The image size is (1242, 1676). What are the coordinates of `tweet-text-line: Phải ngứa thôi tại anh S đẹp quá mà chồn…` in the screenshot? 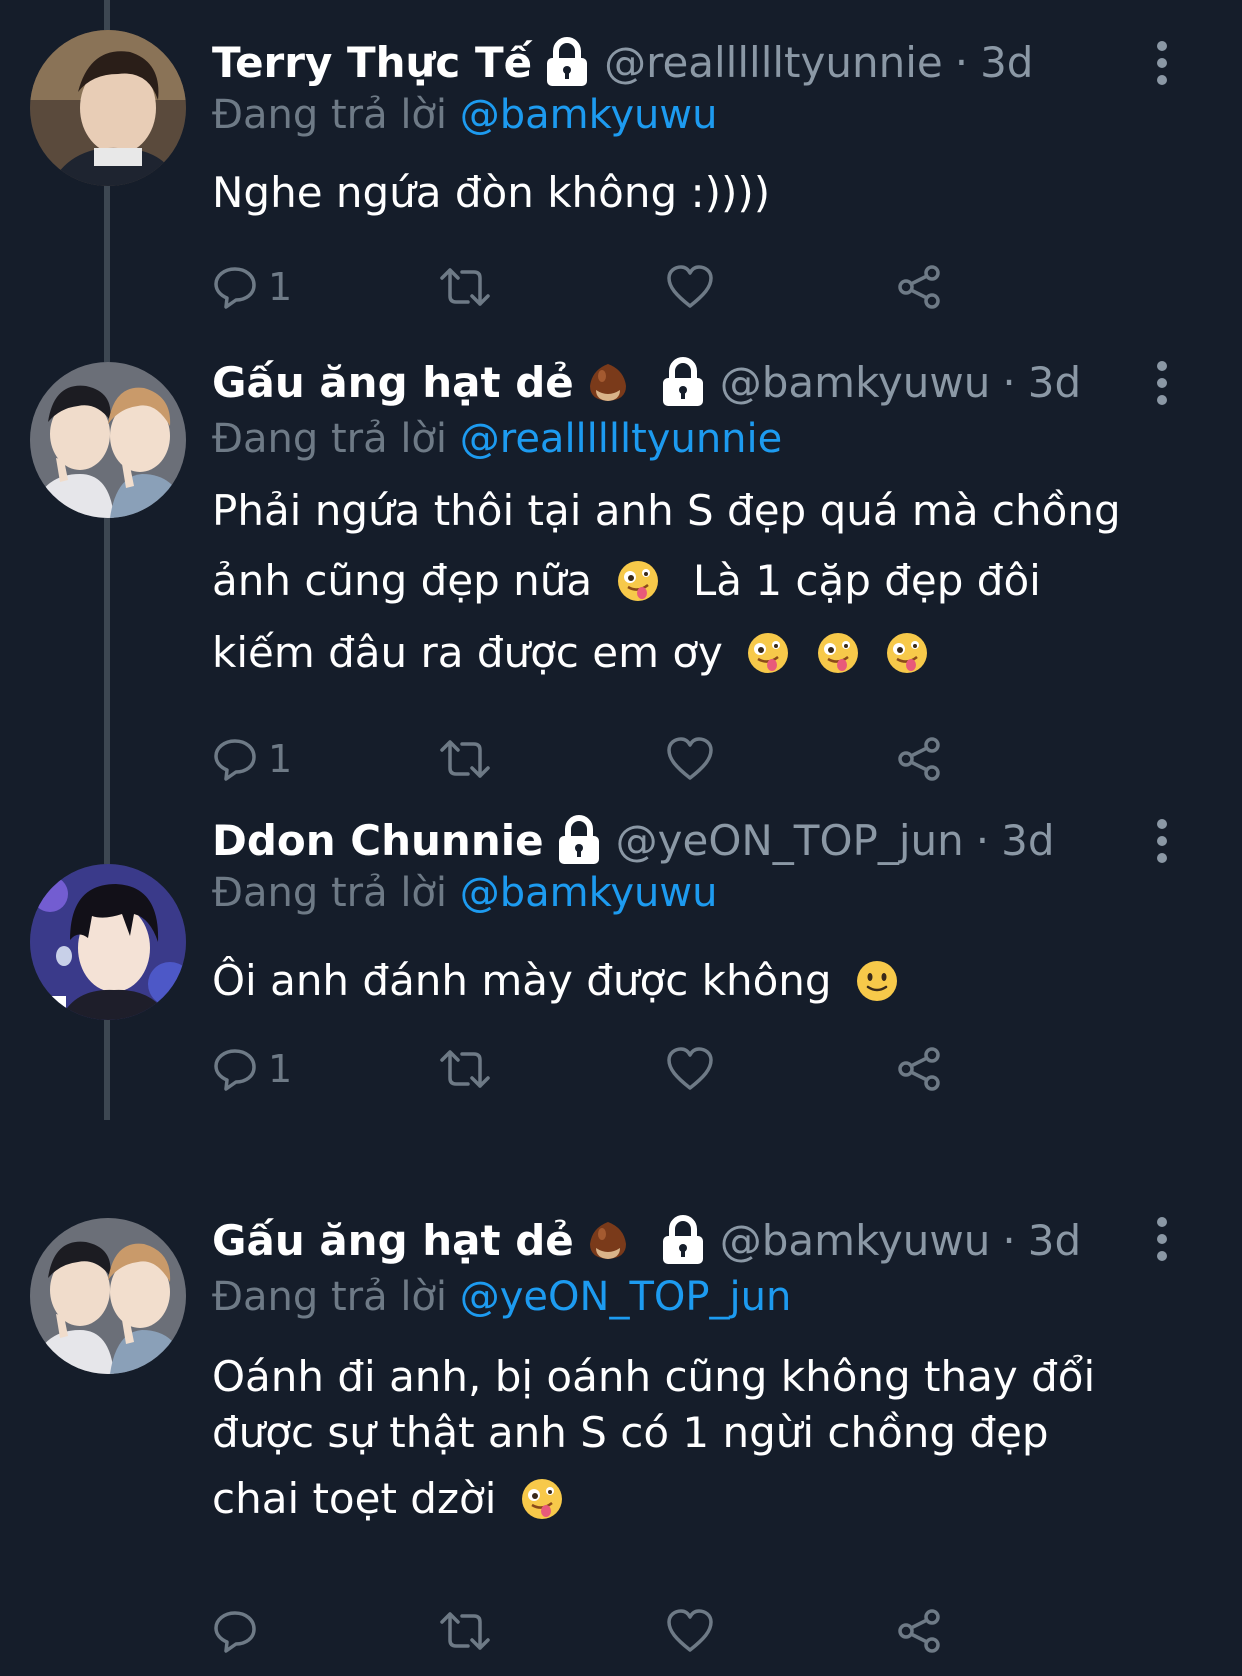 It's located at (666, 510).